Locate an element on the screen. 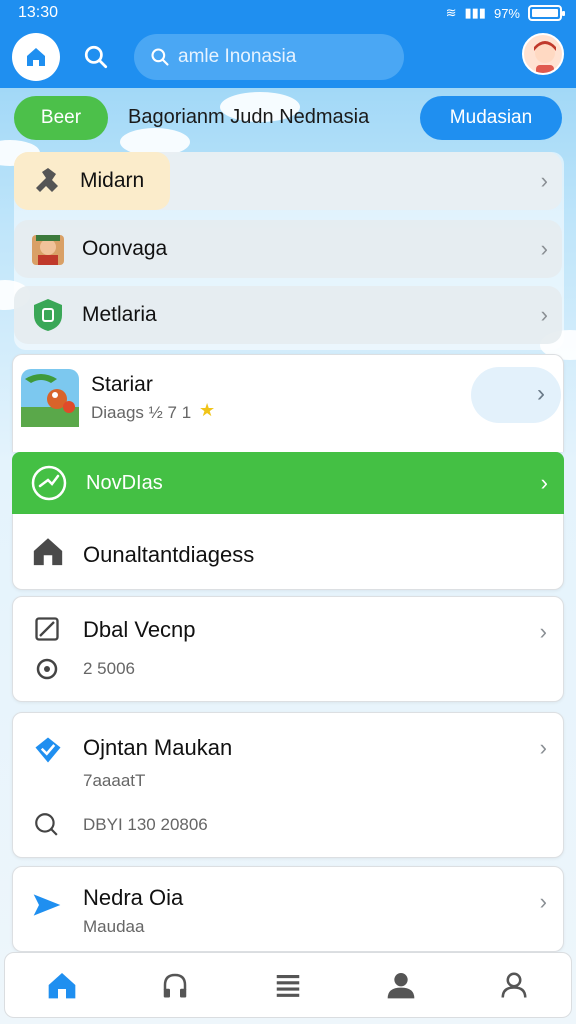  menu-item-label: Metlaria is located at coordinates (119, 314).